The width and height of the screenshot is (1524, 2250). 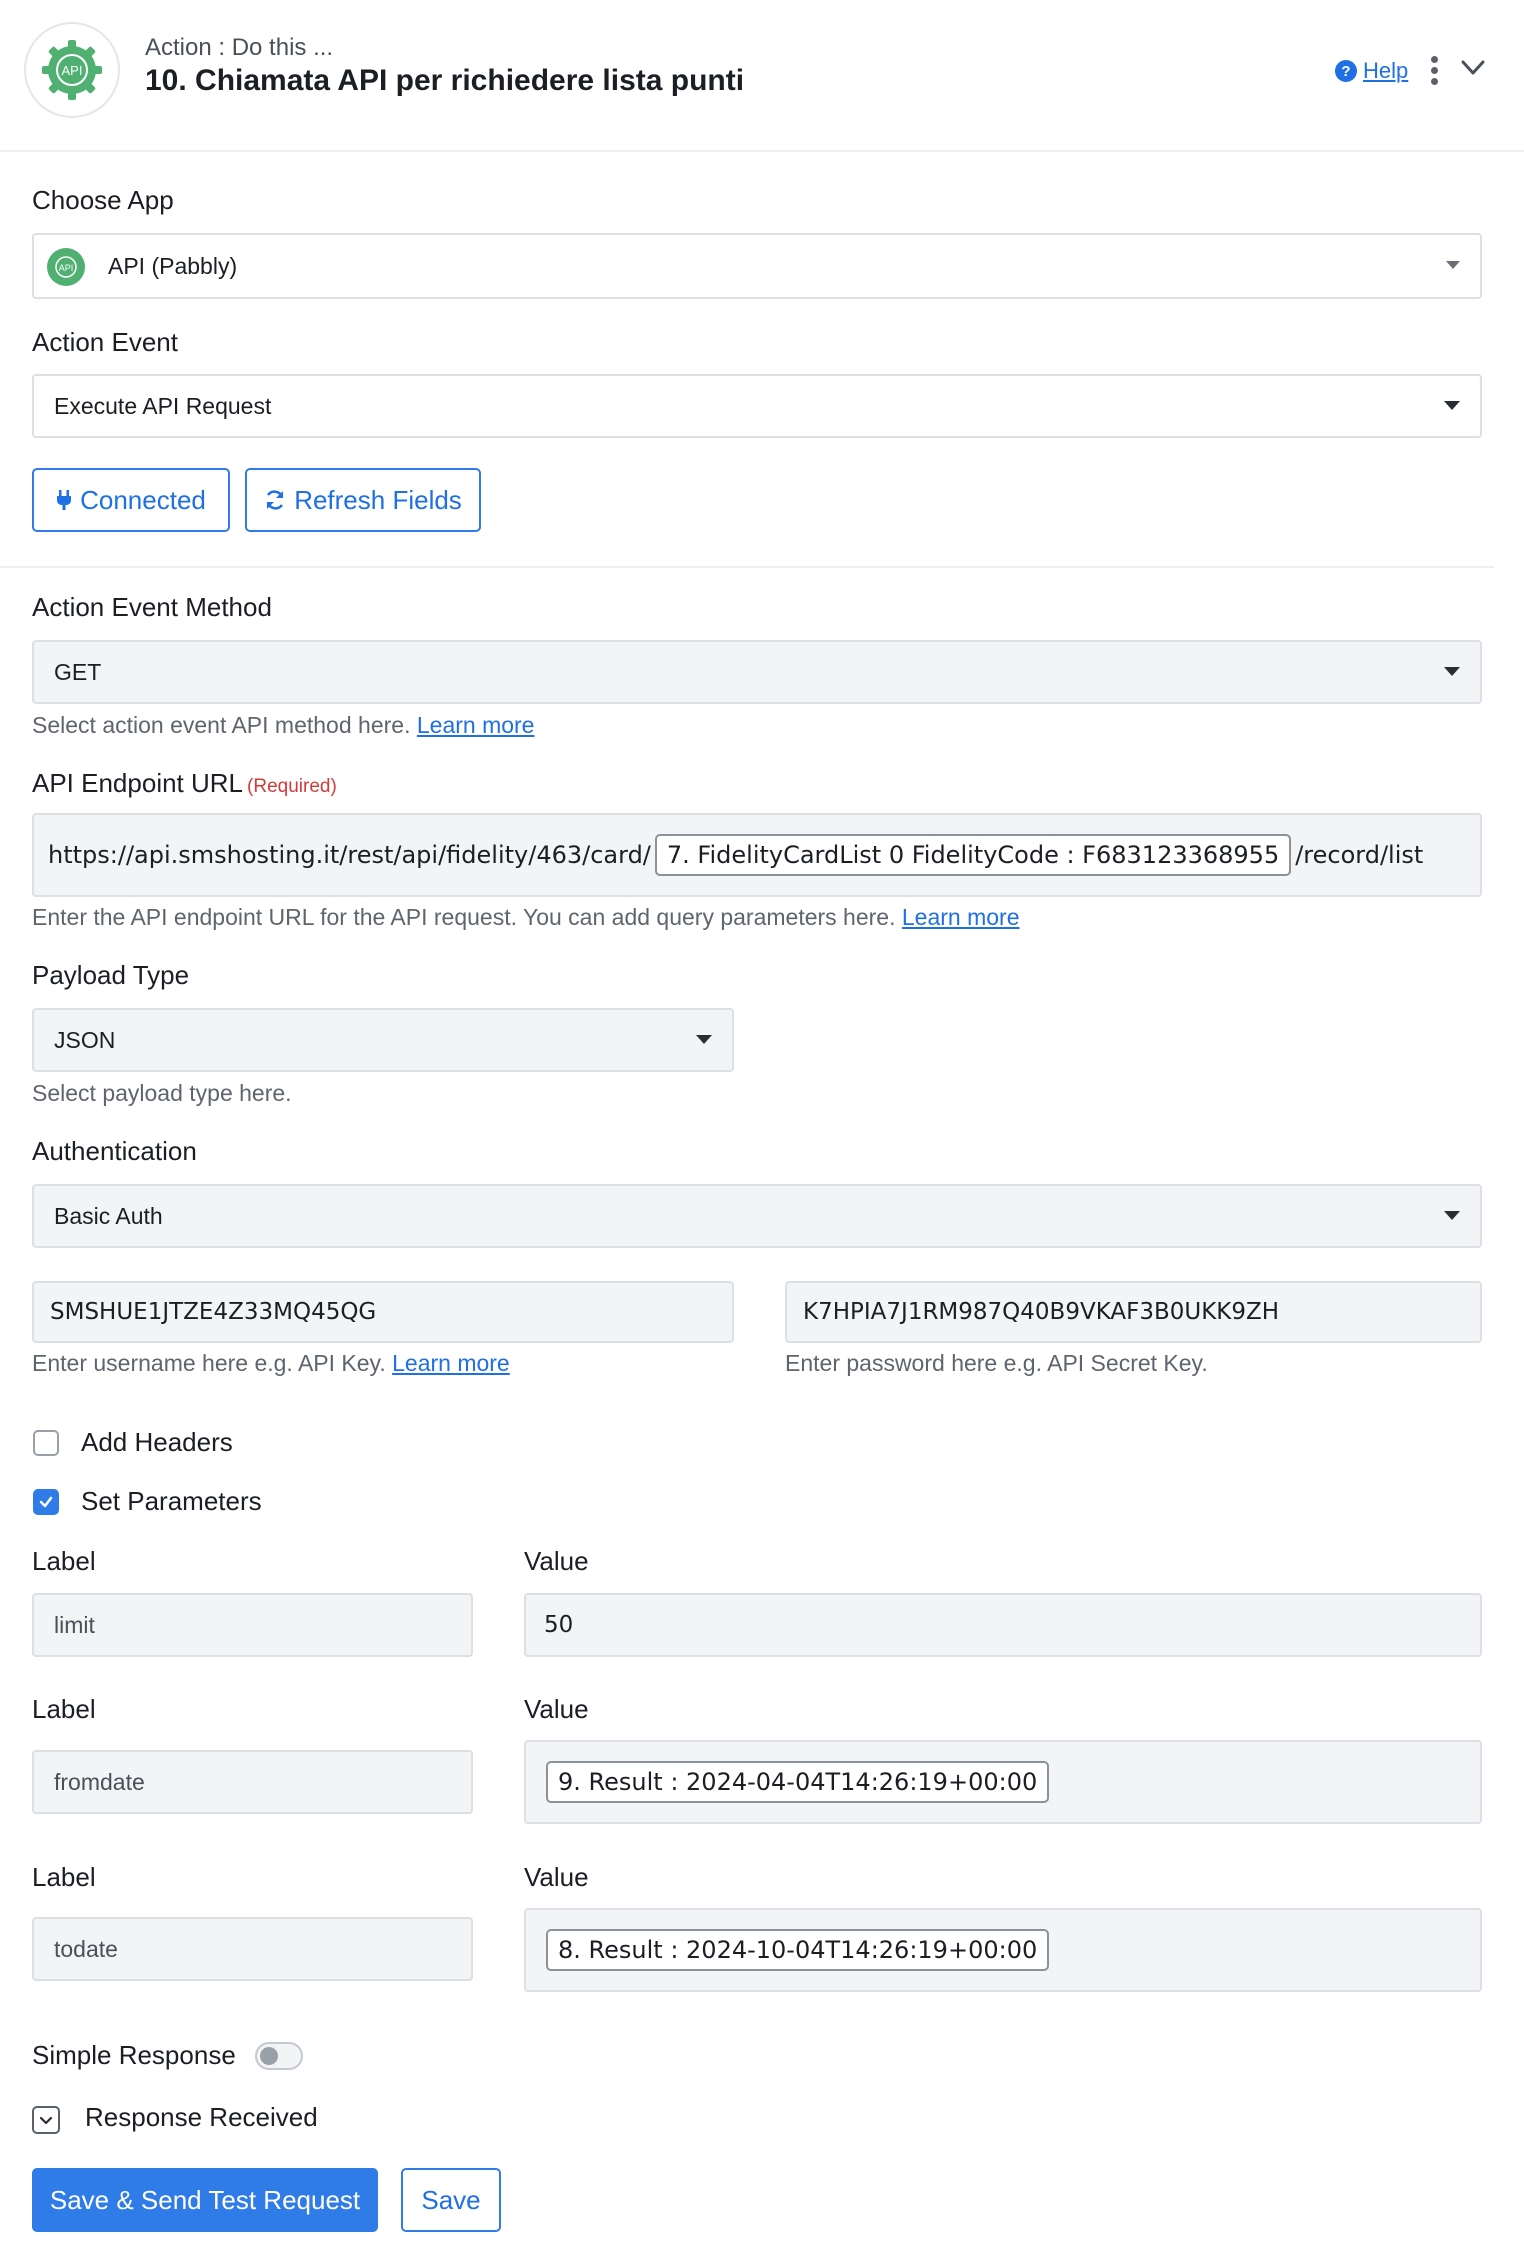 I want to click on auth-value: Basic Auth, so click(x=108, y=1215).